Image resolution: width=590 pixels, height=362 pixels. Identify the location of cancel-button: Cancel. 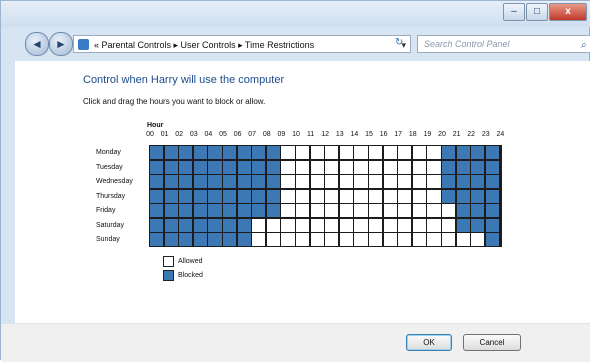
(492, 342).